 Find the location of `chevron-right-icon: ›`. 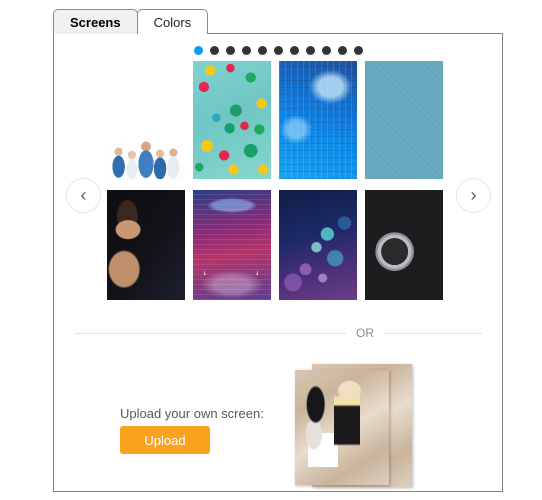

chevron-right-icon: › is located at coordinates (473, 195).